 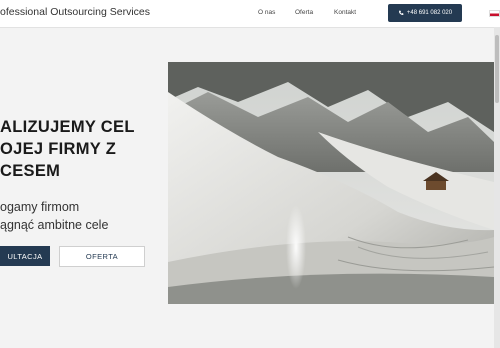 What do you see at coordinates (304, 12) in the screenshot?
I see `nav-link-oferta: Oferta` at bounding box center [304, 12].